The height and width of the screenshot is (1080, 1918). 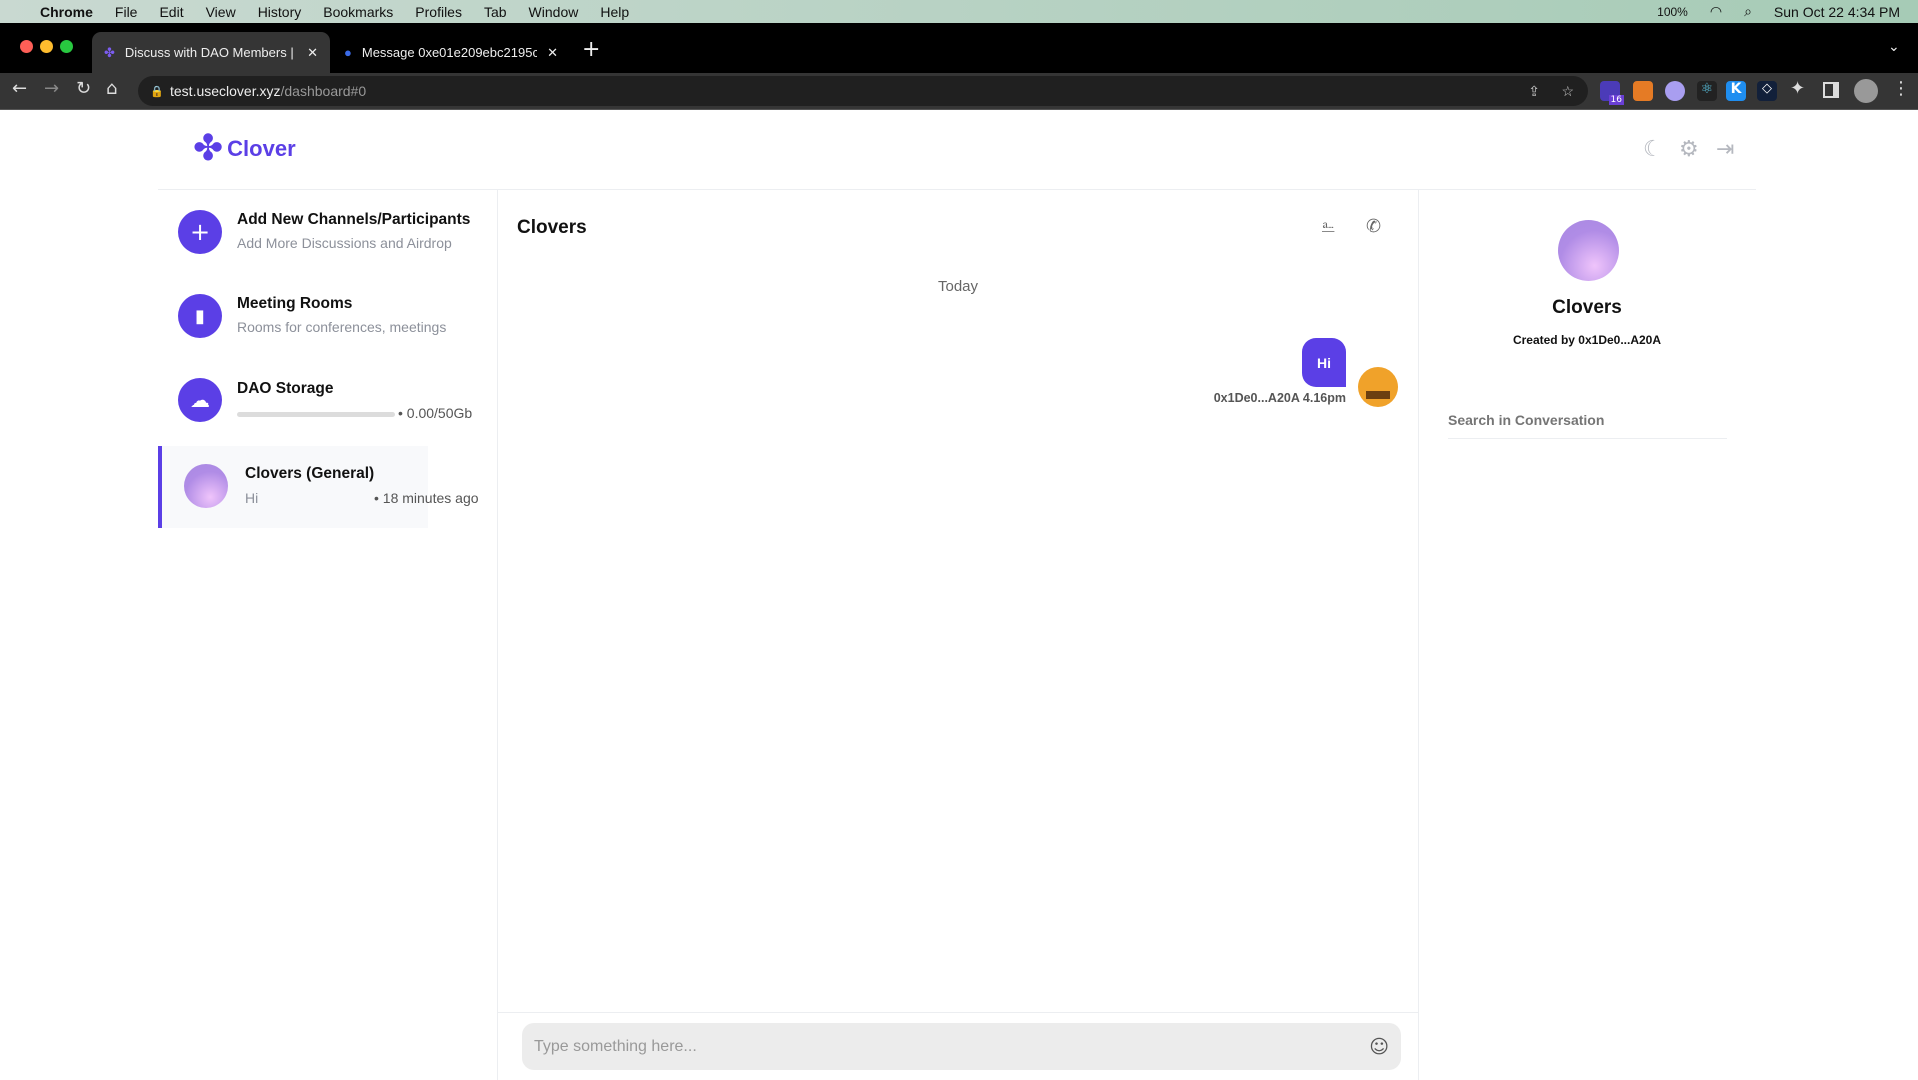 What do you see at coordinates (348, 52) in the screenshot?
I see `favicon-icon: ●` at bounding box center [348, 52].